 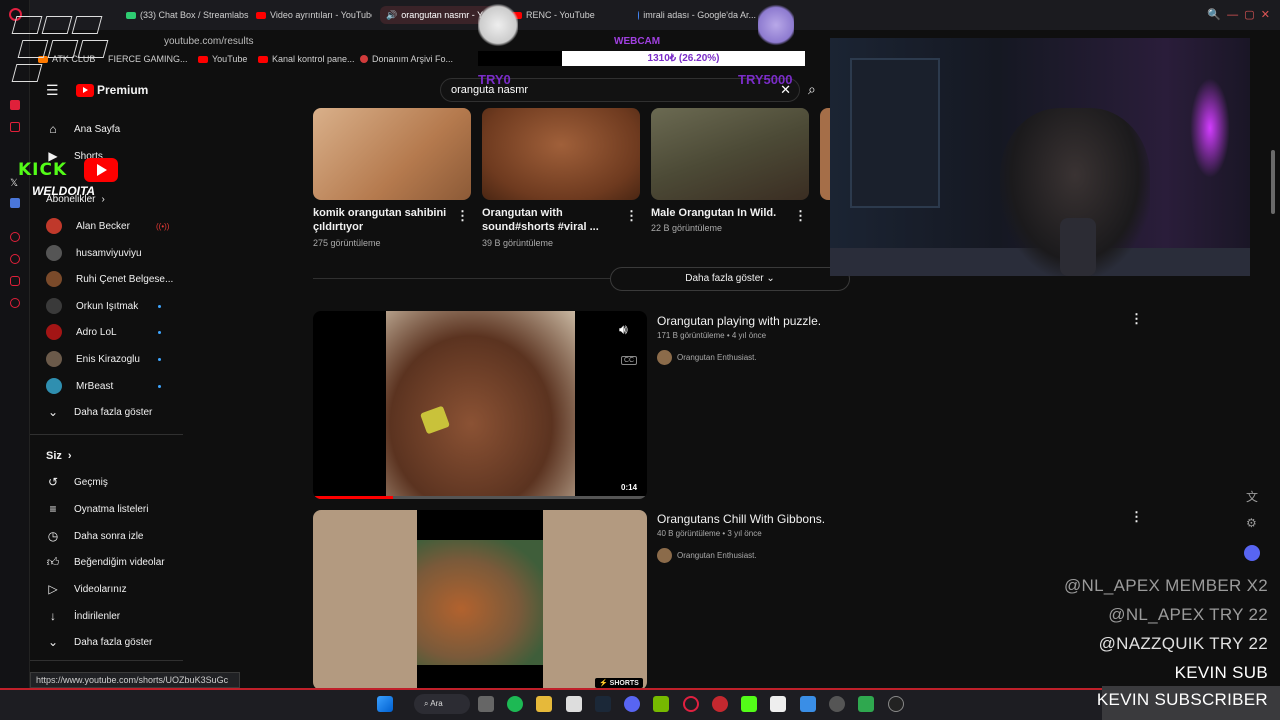 I want to click on mute-icon: 🔊︎, so click(x=623, y=329).